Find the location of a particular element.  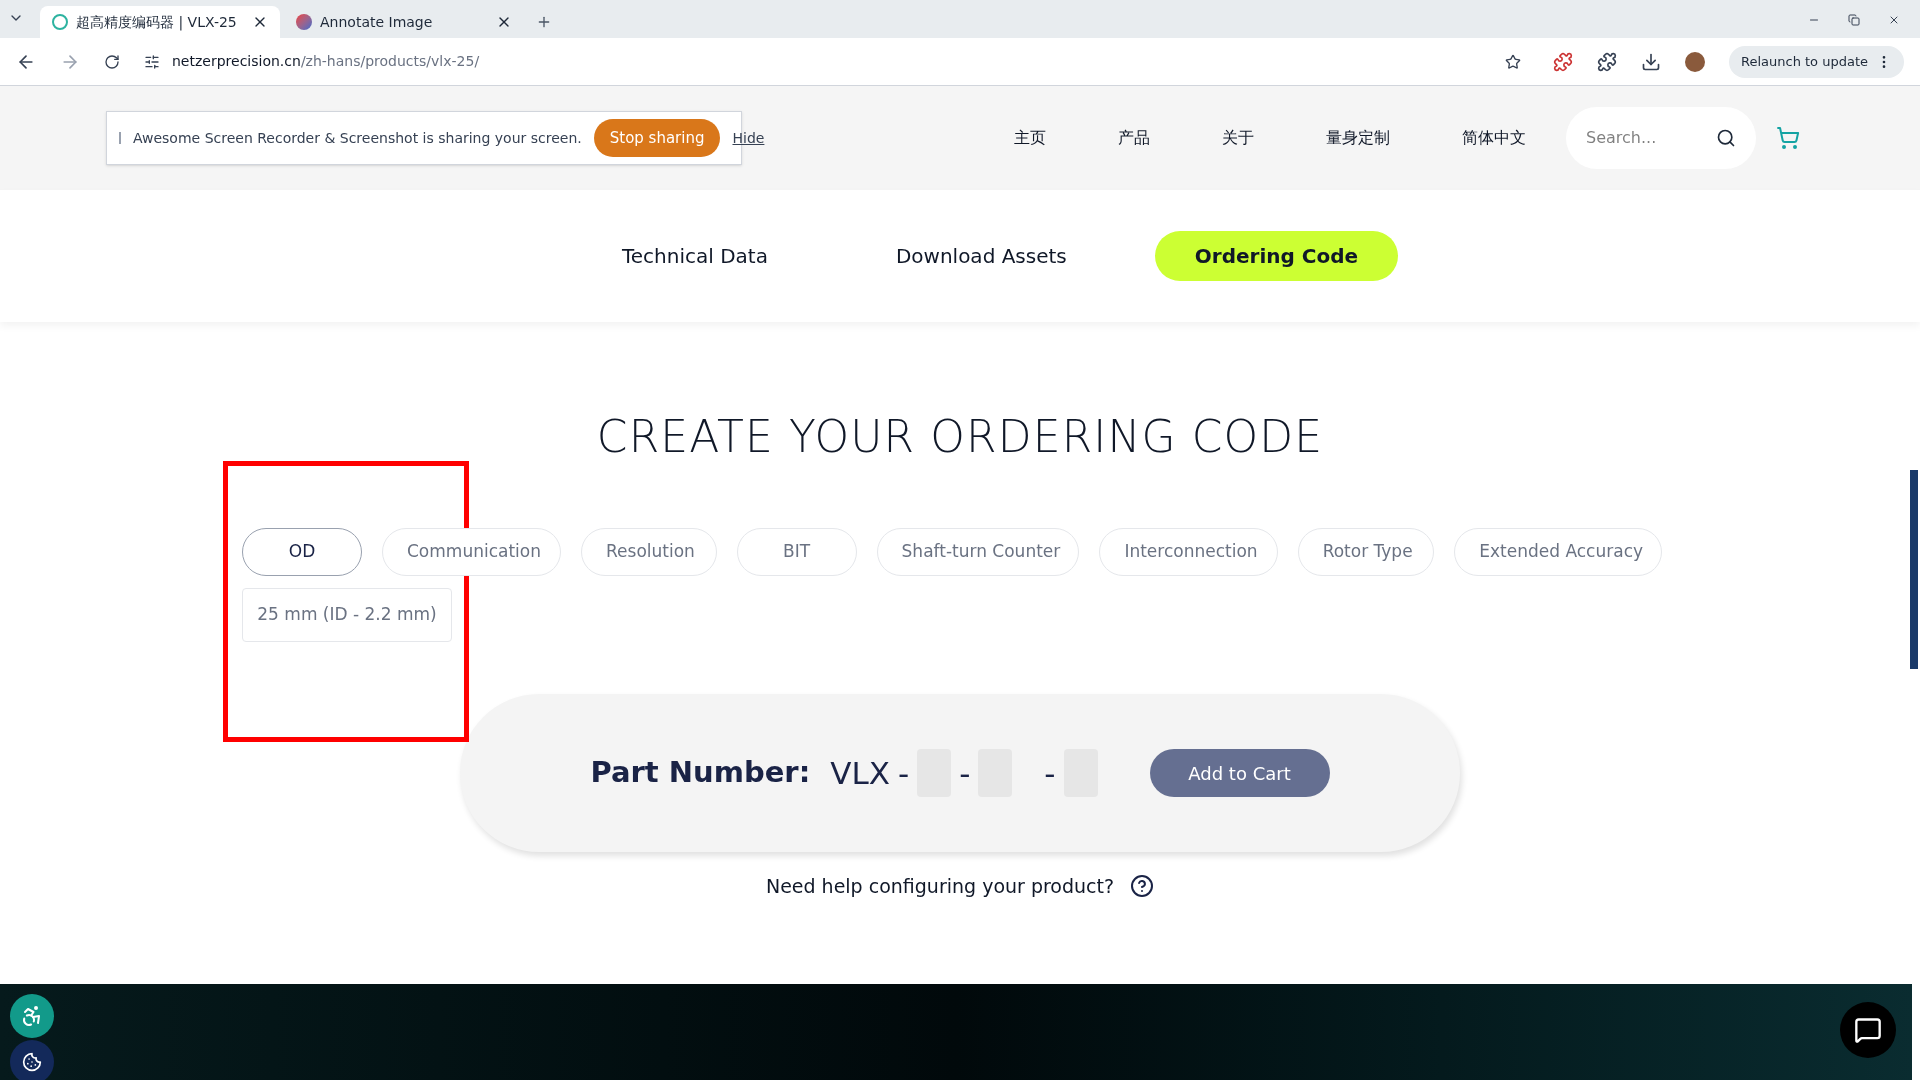

option-tab: Communication is located at coordinates (472, 552).